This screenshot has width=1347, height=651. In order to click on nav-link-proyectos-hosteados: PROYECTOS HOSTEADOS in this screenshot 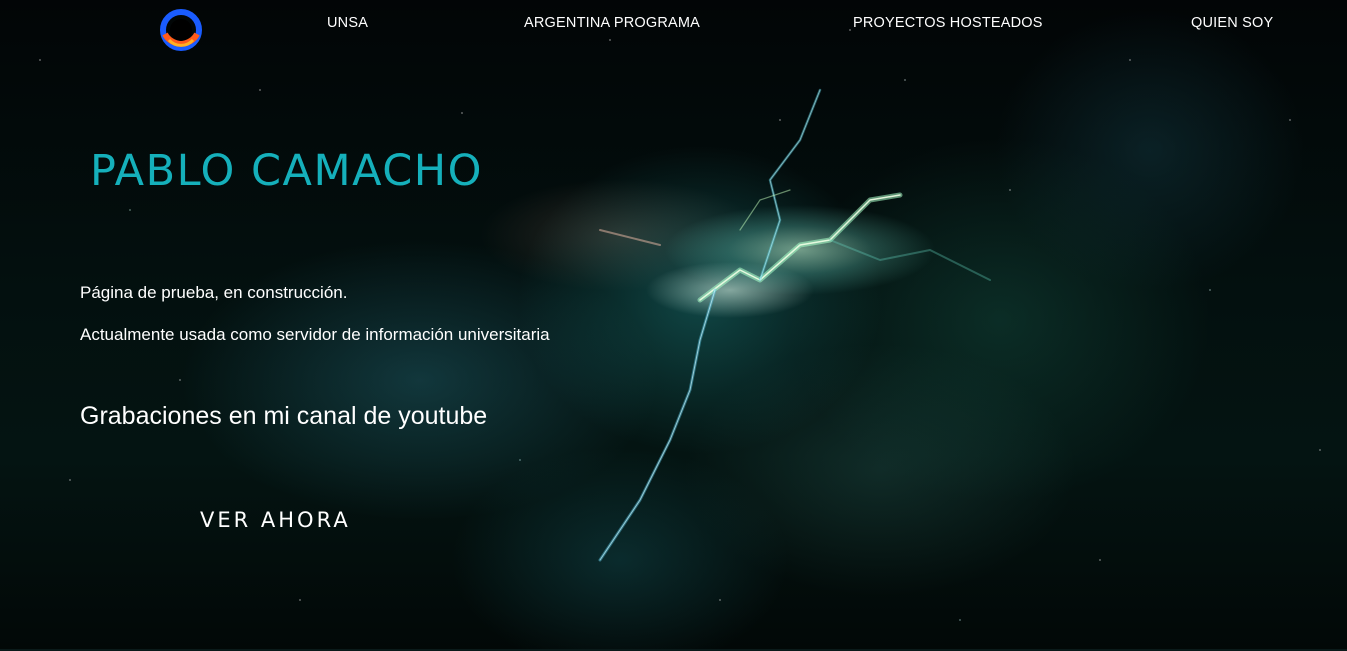, I will do `click(948, 23)`.